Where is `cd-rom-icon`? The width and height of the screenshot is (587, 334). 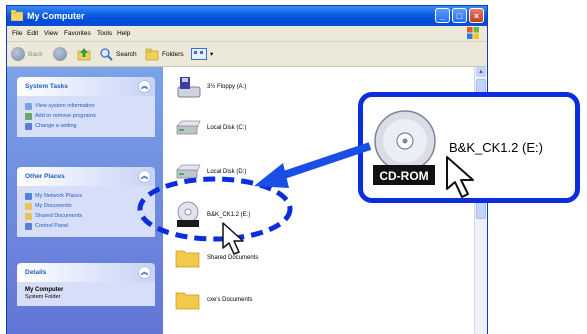
cd-rom-icon is located at coordinates (188, 214).